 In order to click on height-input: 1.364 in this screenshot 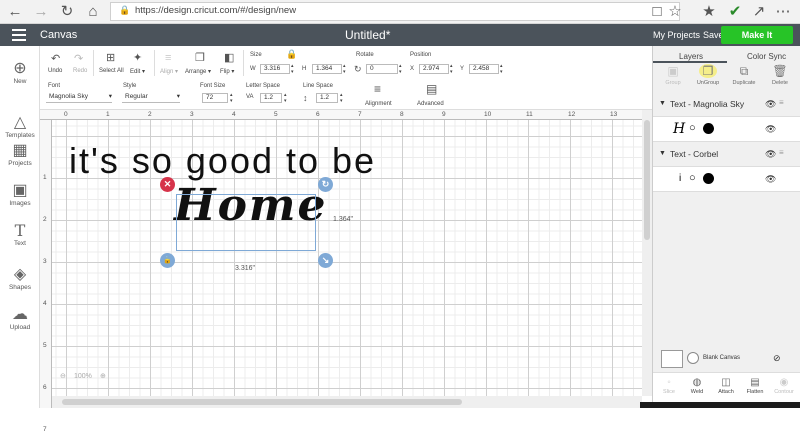, I will do `click(327, 69)`.